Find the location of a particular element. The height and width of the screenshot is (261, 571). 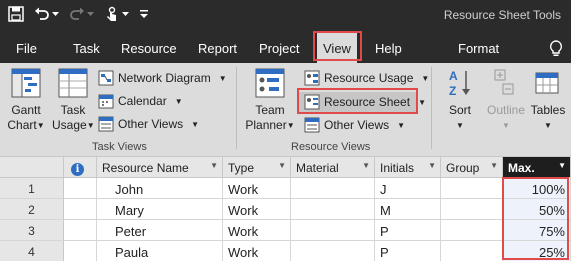

select-all-corner is located at coordinates (32, 167).